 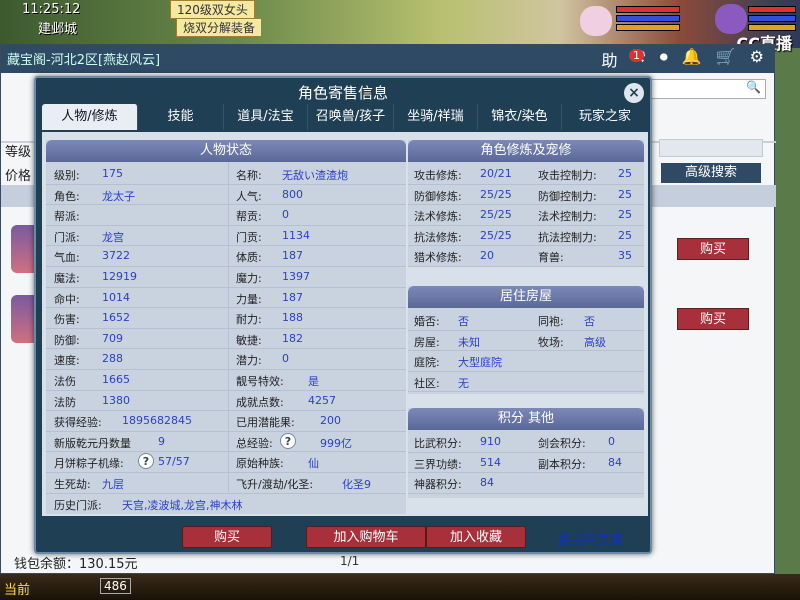 I want to click on info-row: 防御修炼: 25/25 防御控制力: 25, so click(x=526, y=195).